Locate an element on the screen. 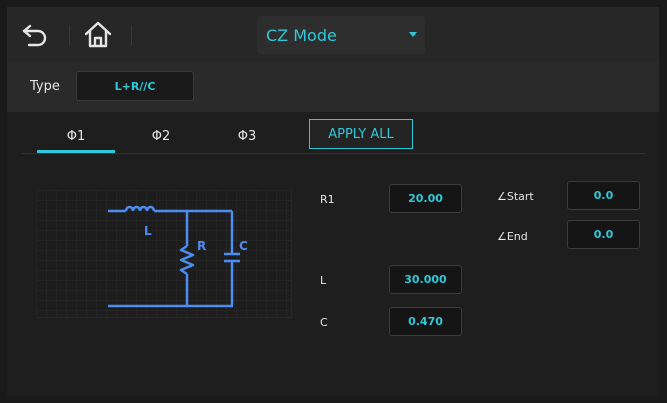 This screenshot has width=667, height=403. back-button is located at coordinates (35, 35).